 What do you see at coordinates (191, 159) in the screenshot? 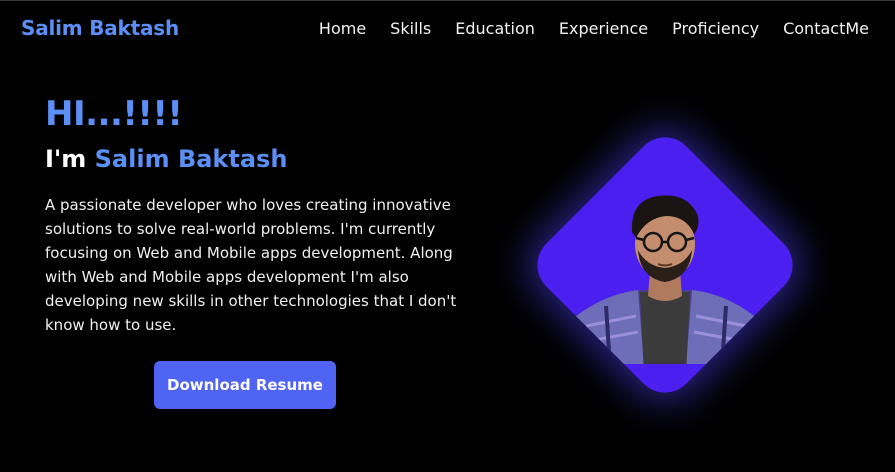
I see `hero-name: Salim Baktash` at bounding box center [191, 159].